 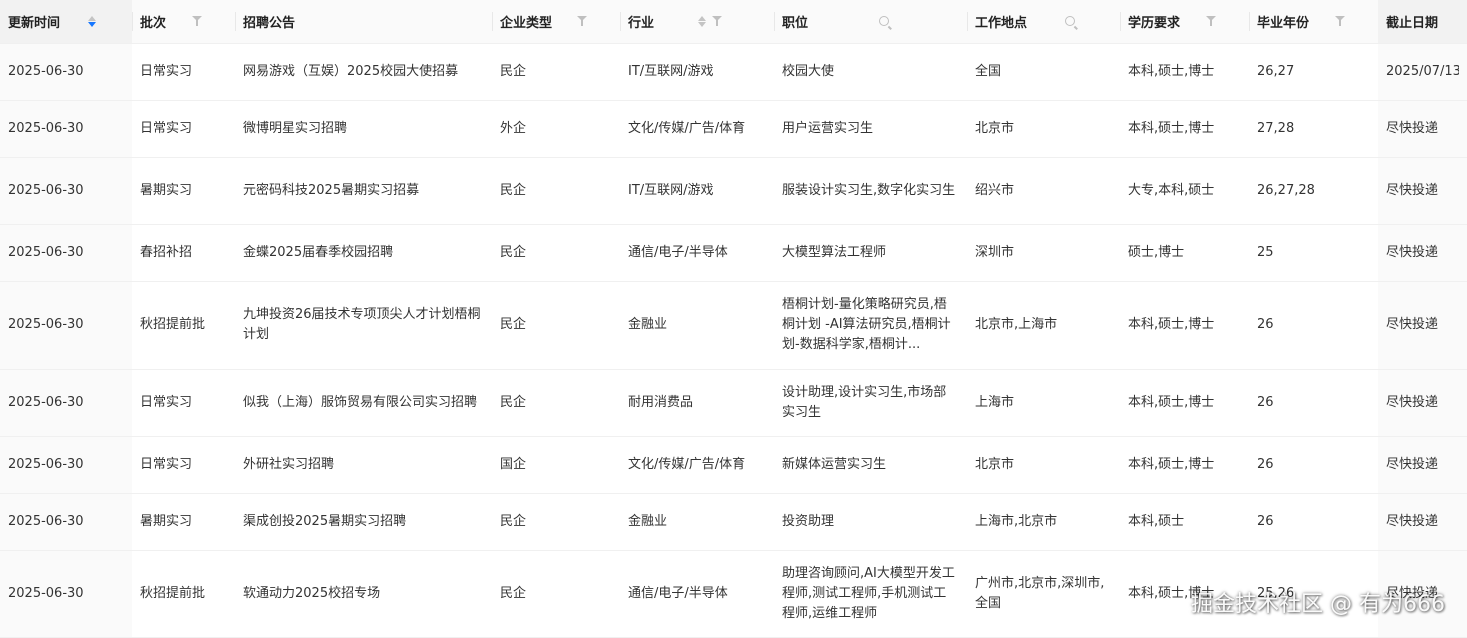 I want to click on column-header-location: 工作地点, so click(x=1043, y=22).